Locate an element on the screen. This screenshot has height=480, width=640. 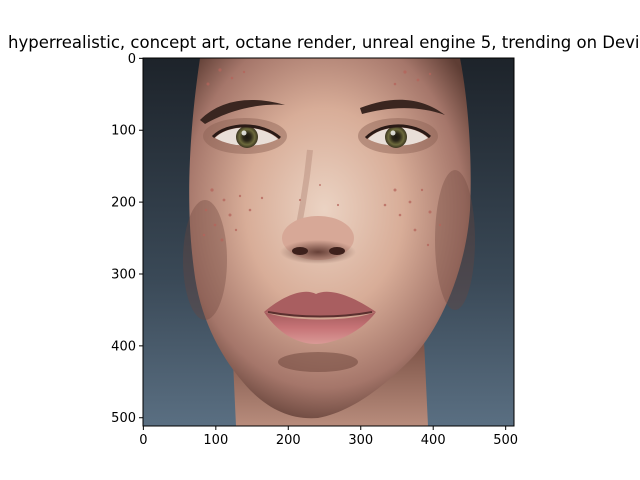
y-tick-label: 500 is located at coordinates (123, 418).